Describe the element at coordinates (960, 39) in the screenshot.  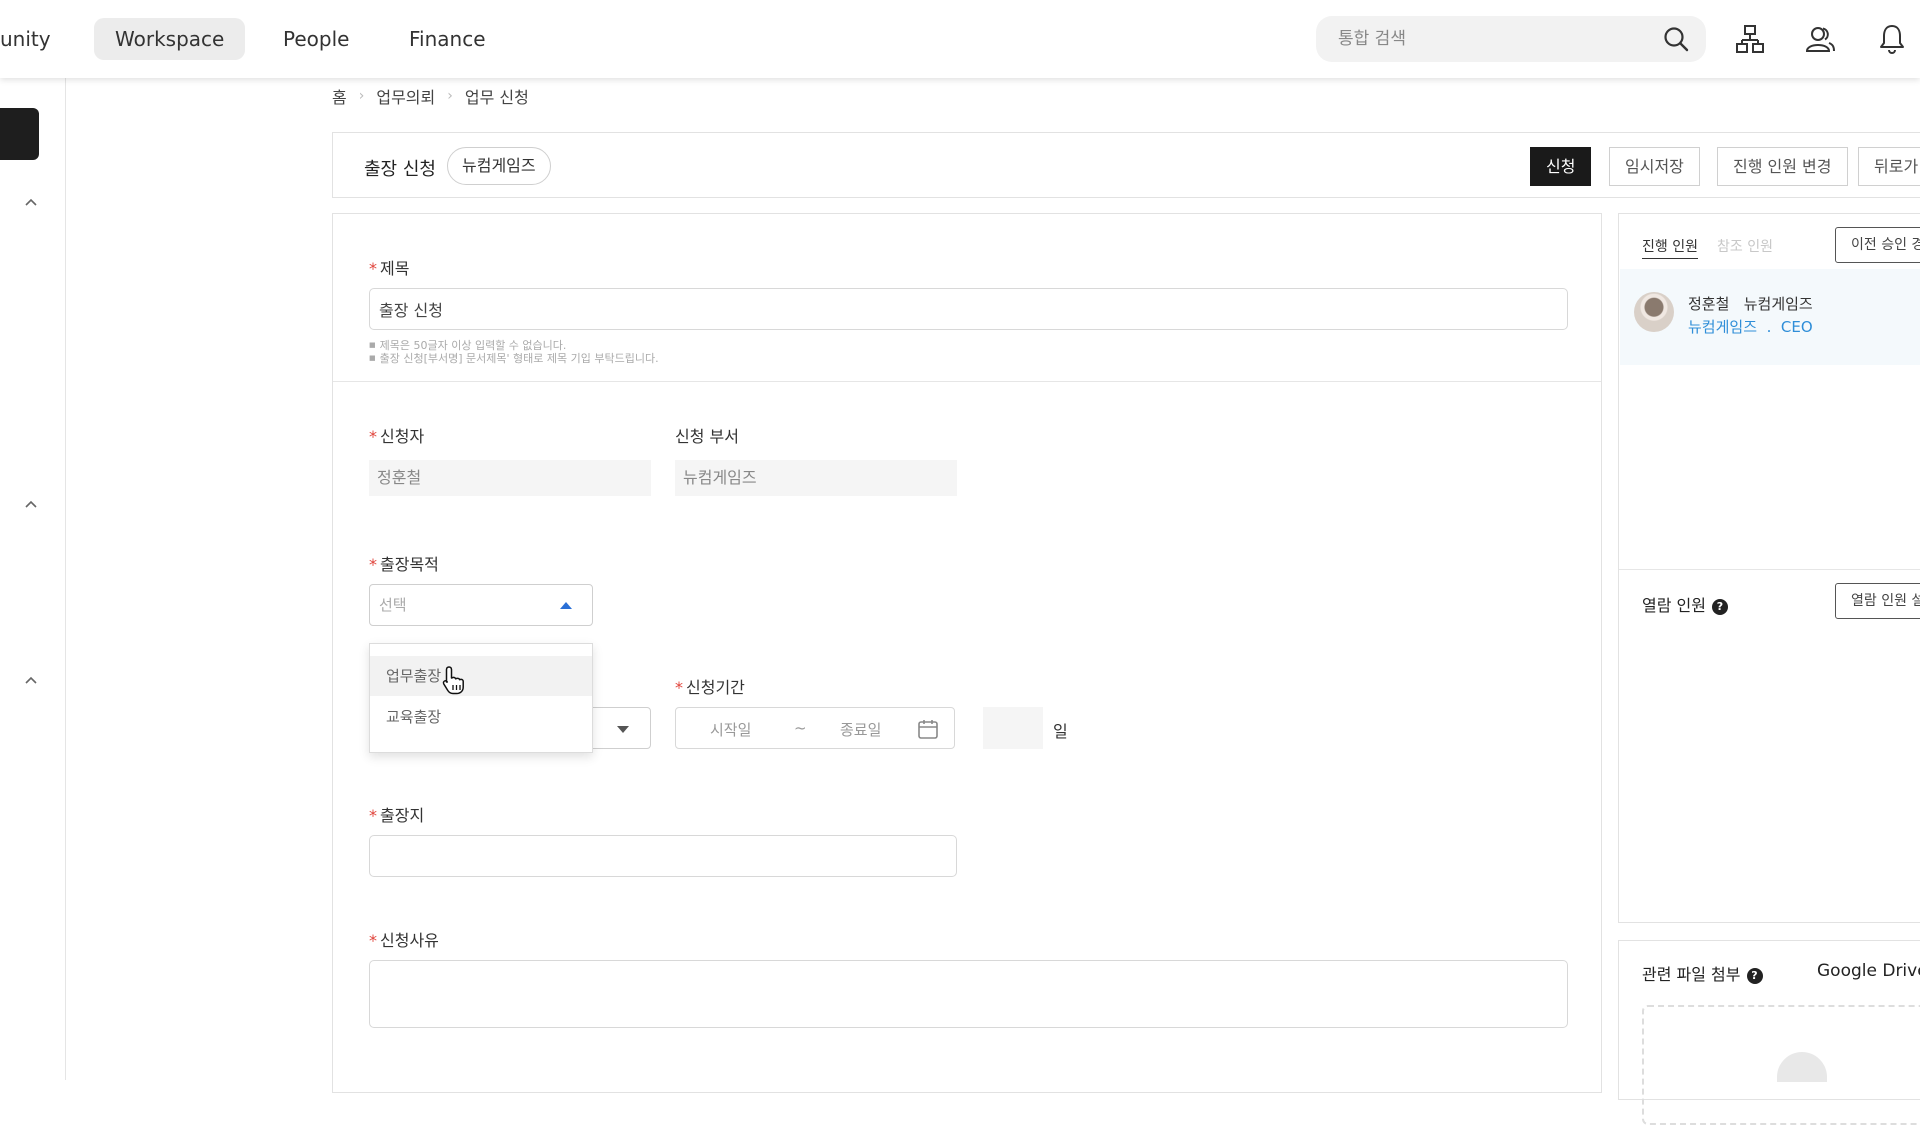
I see `top-navigation: unity Workspace People Finance` at that location.